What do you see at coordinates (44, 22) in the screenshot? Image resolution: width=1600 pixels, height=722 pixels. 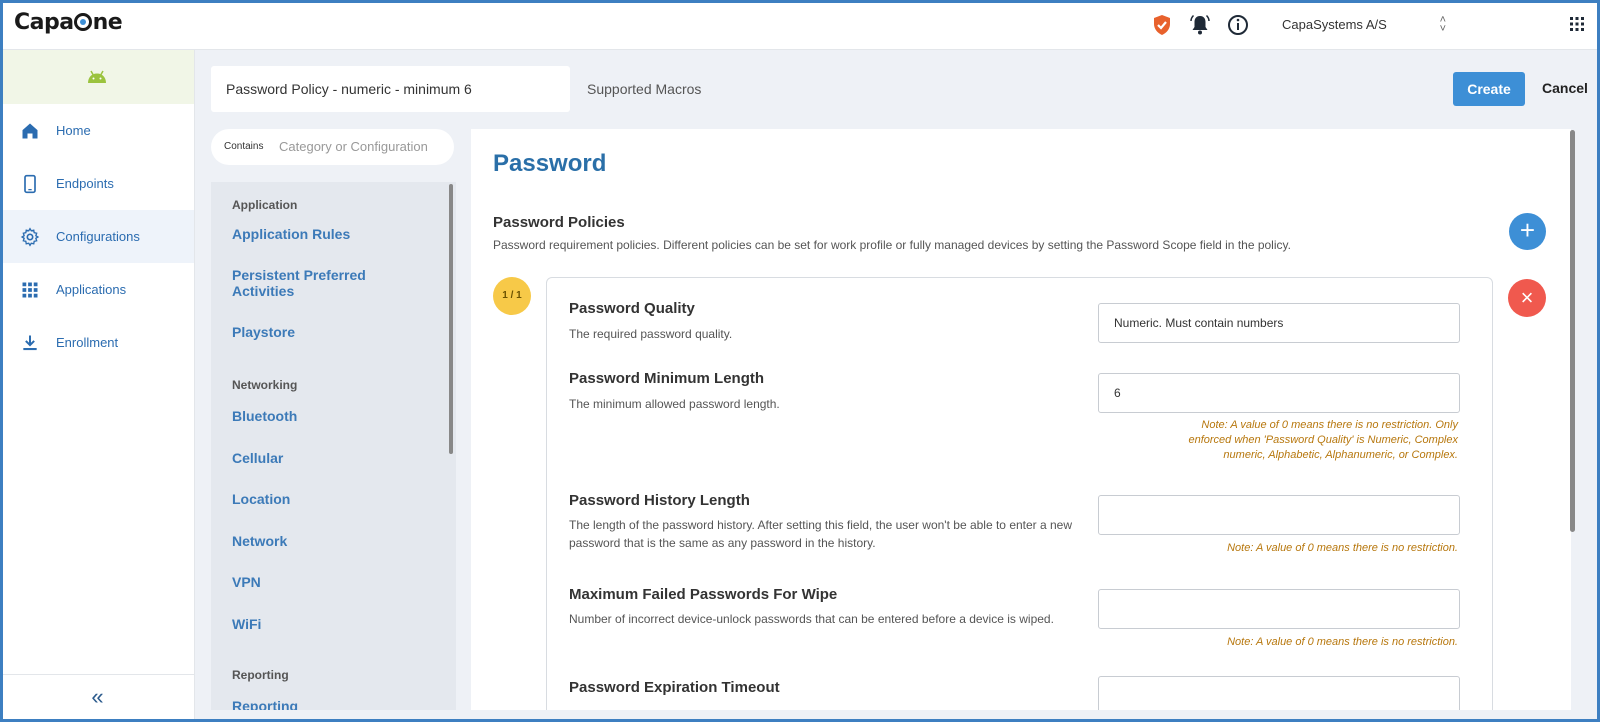 I see `brand-text-start: Capa` at bounding box center [44, 22].